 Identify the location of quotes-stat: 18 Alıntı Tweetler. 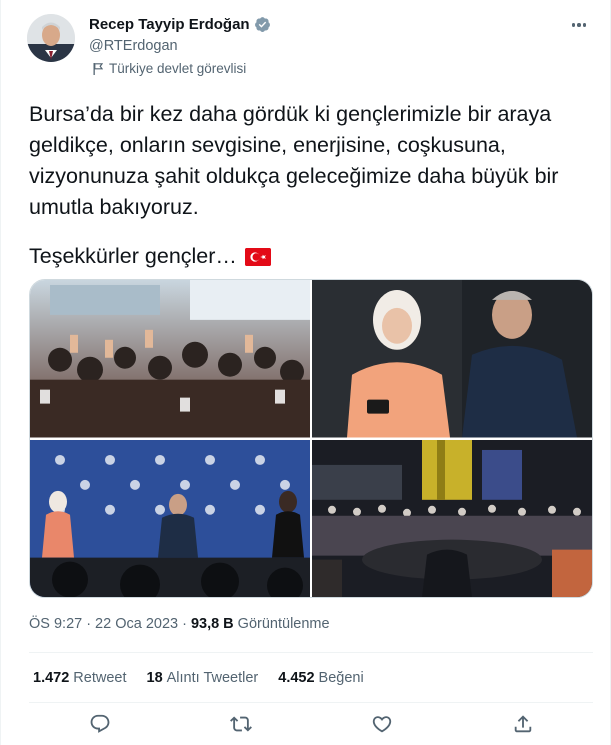
(203, 678).